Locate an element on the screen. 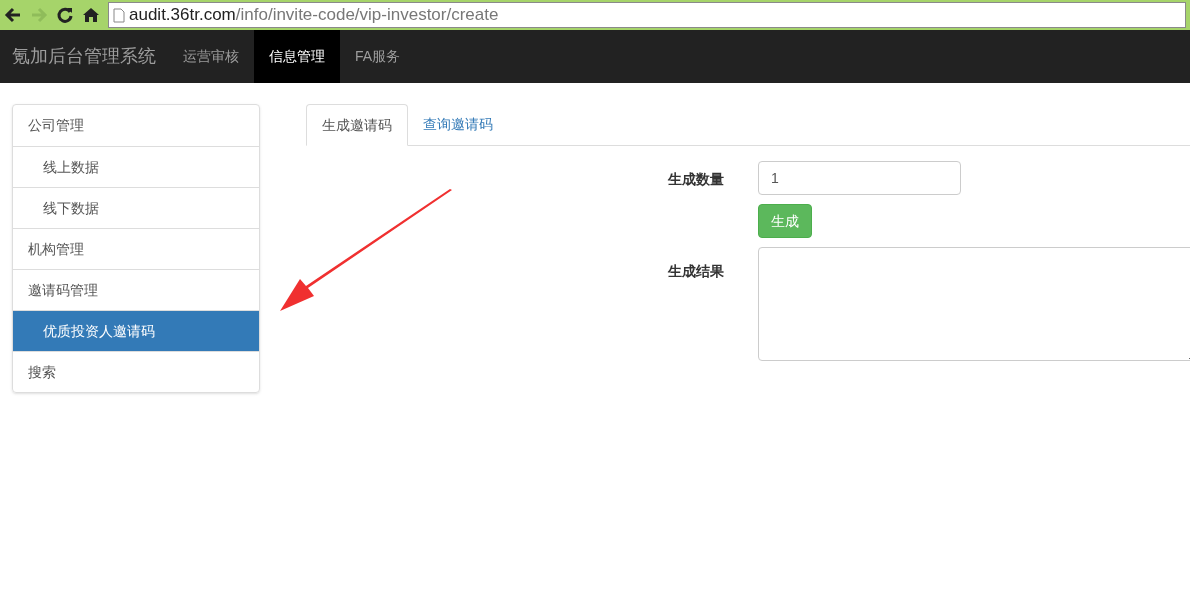 Image resolution: width=1190 pixels, height=600 pixels. tab: 查询邀请码 is located at coordinates (458, 124).